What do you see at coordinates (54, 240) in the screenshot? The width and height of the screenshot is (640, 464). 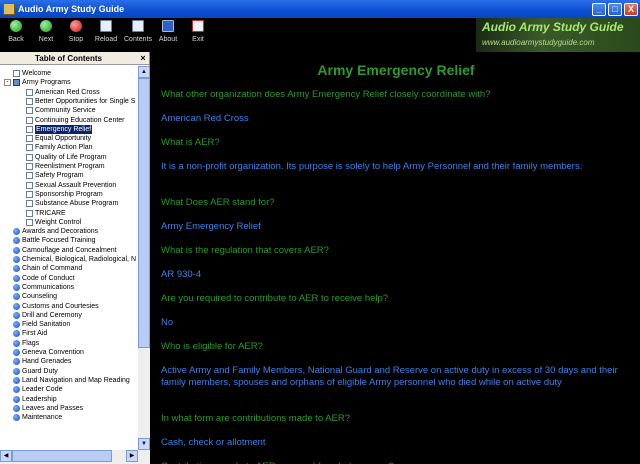 I see `toc-item: Battle Focused Training` at bounding box center [54, 240].